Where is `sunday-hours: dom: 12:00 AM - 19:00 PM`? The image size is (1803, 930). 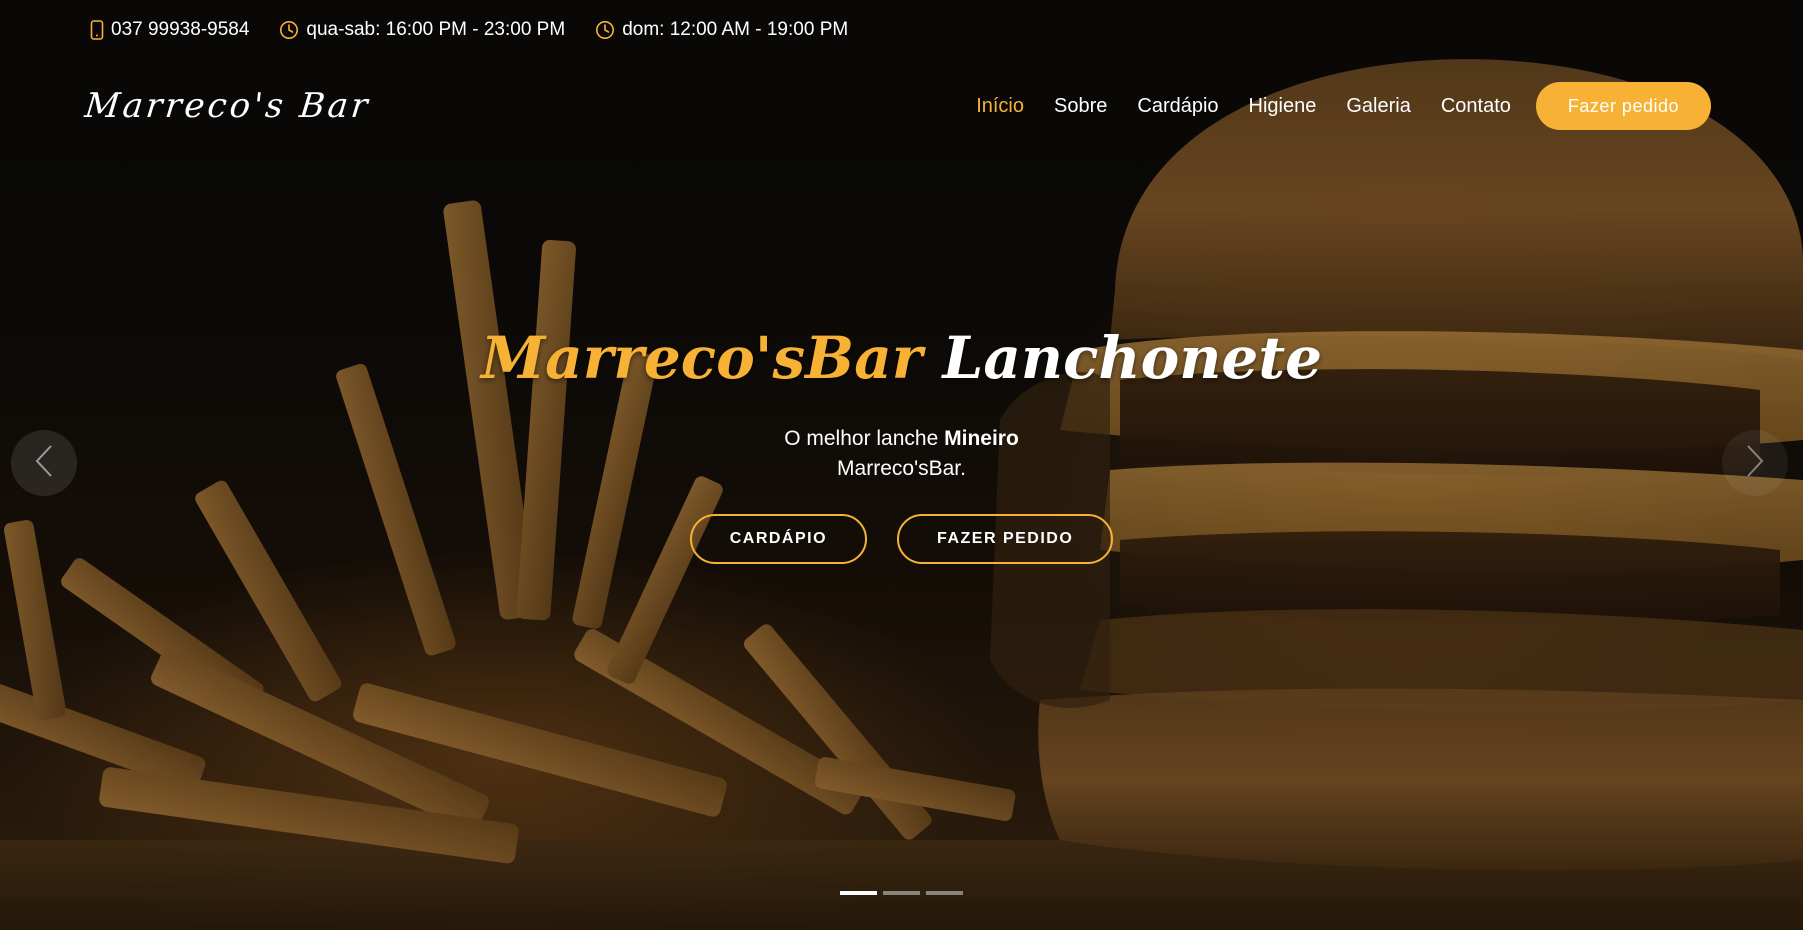
sunday-hours: dom: 12:00 AM - 19:00 PM is located at coordinates (735, 29).